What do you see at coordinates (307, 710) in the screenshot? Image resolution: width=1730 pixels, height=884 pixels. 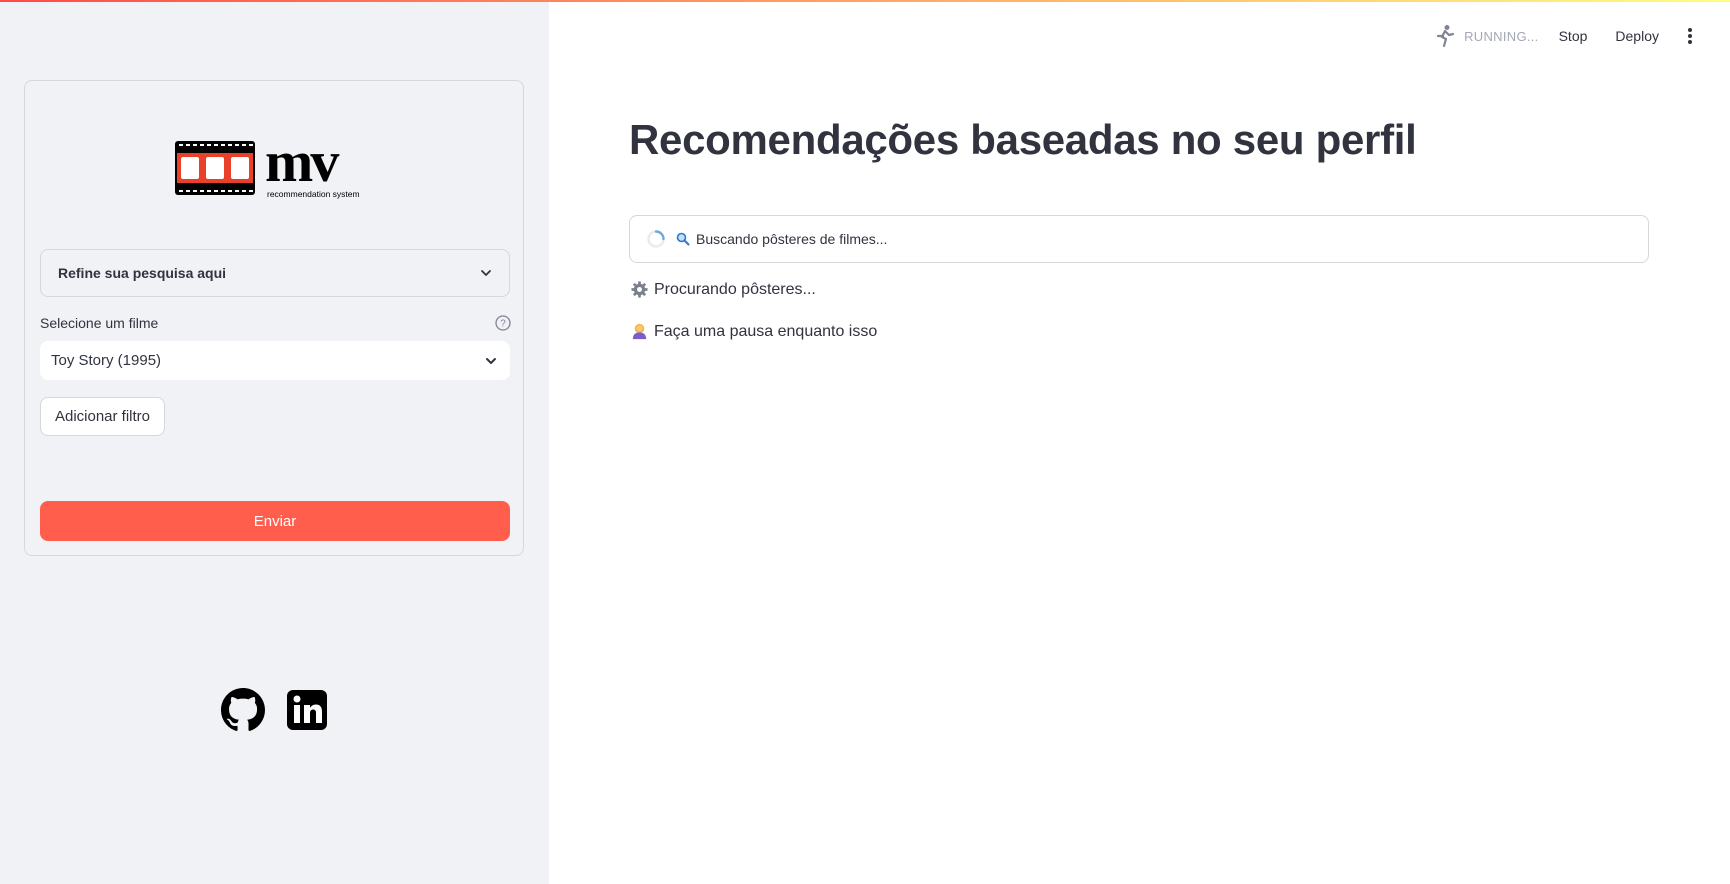 I see `linkedin-icon` at bounding box center [307, 710].